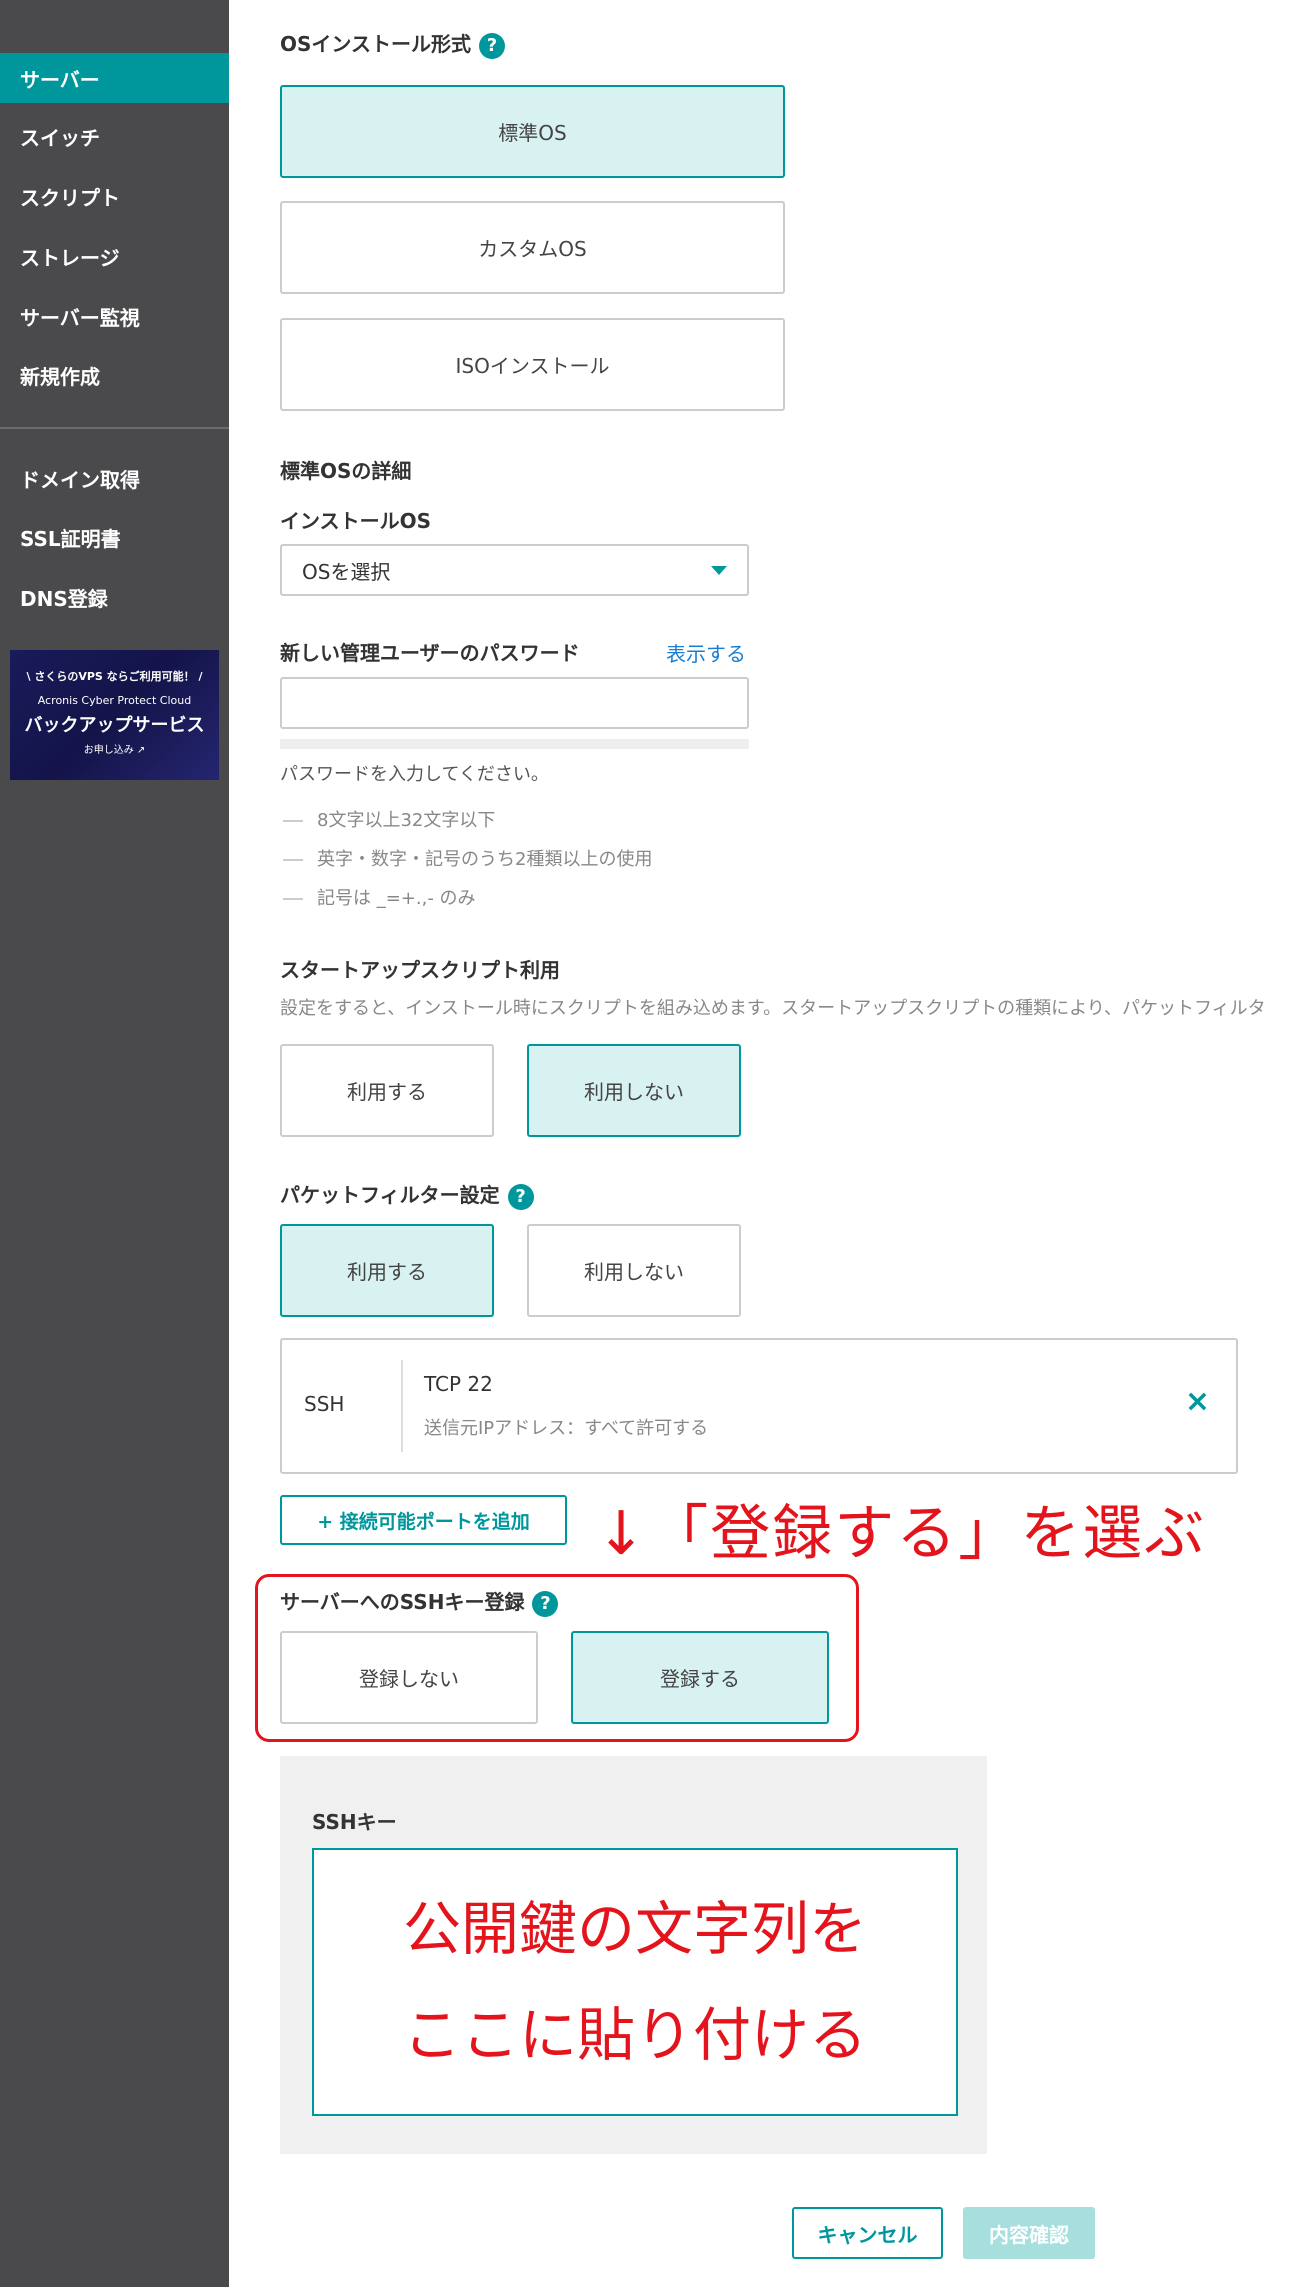  I want to click on os-install-heading: OSインストール形式?, so click(393, 43).